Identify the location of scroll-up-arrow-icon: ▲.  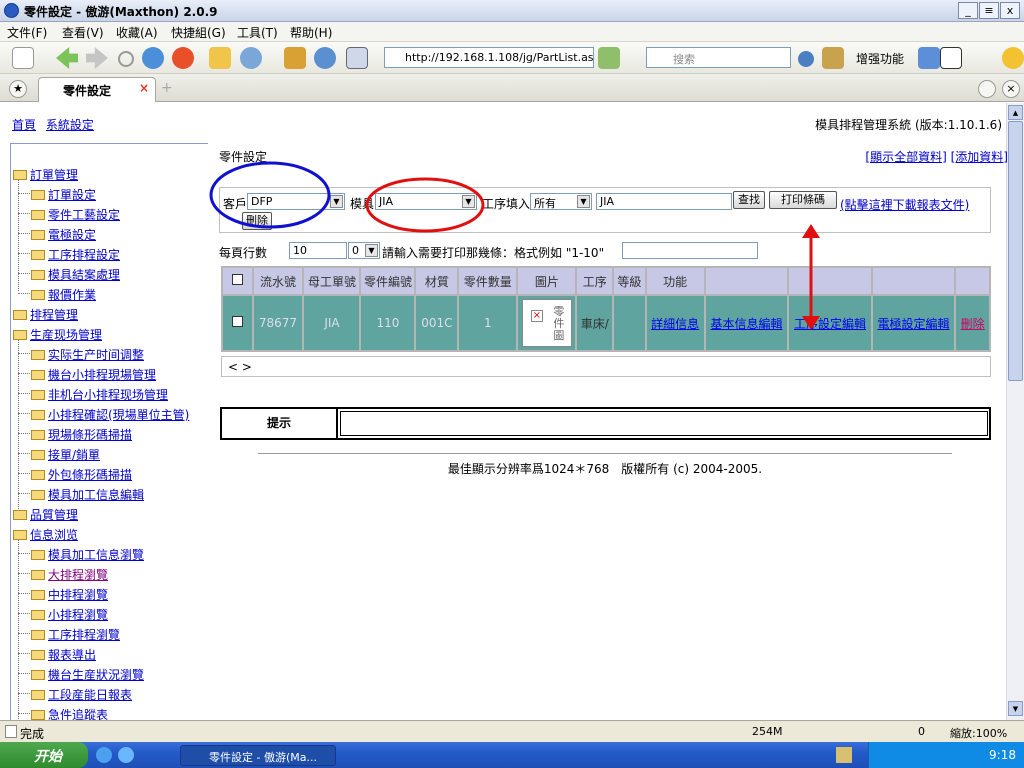
(1015, 112).